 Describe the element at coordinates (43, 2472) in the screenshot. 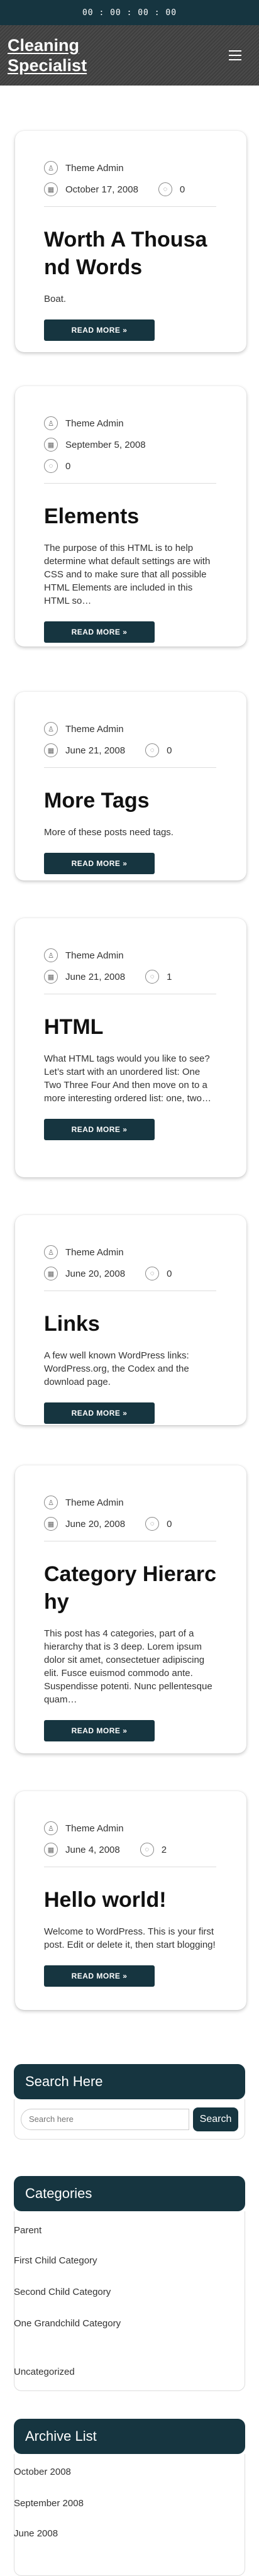

I see `archive-link: October 2008` at that location.